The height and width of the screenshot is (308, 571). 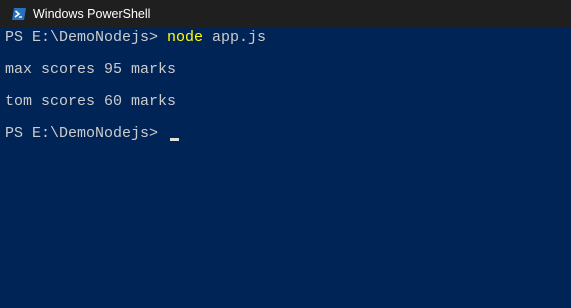 I want to click on title-bar: Windows PowerShell, so click(x=285, y=14).